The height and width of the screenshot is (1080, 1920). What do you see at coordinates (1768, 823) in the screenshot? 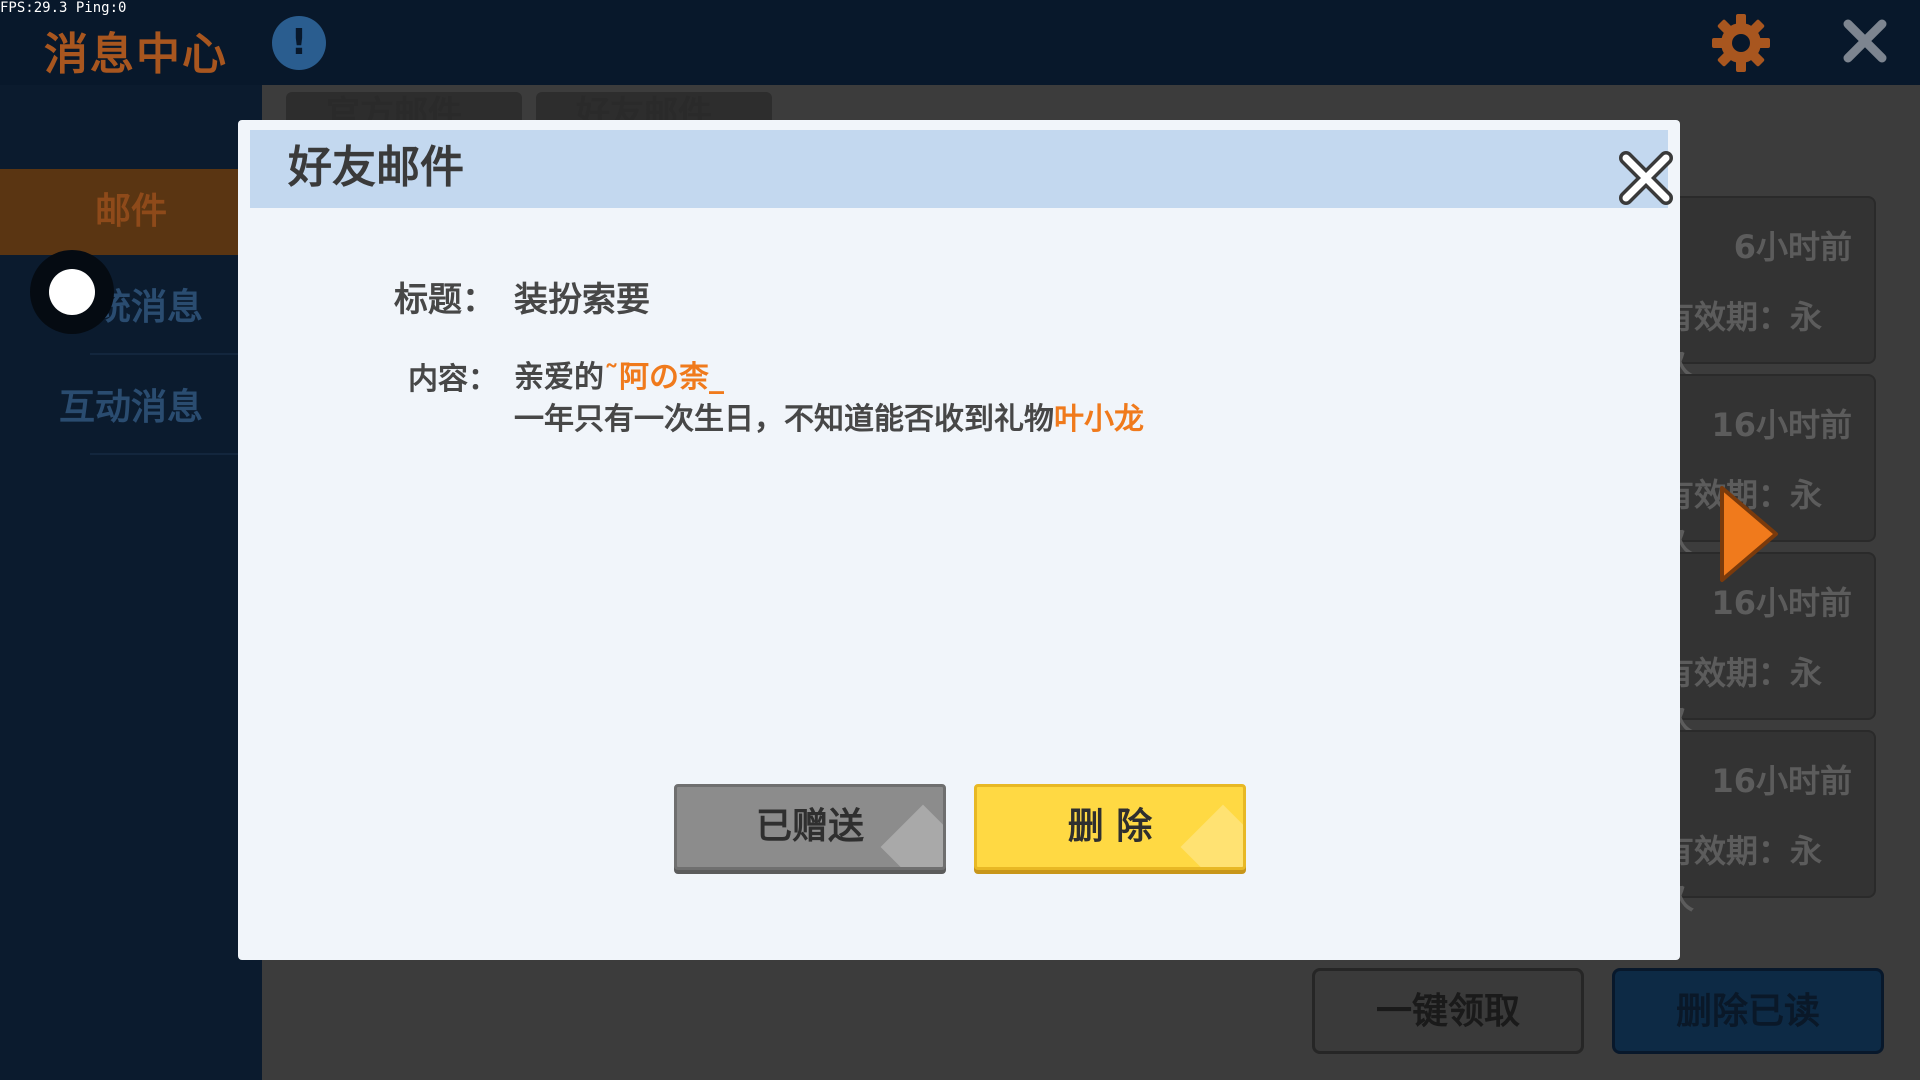
I see `list-item: 16小时前 有效期：永久` at bounding box center [1768, 823].